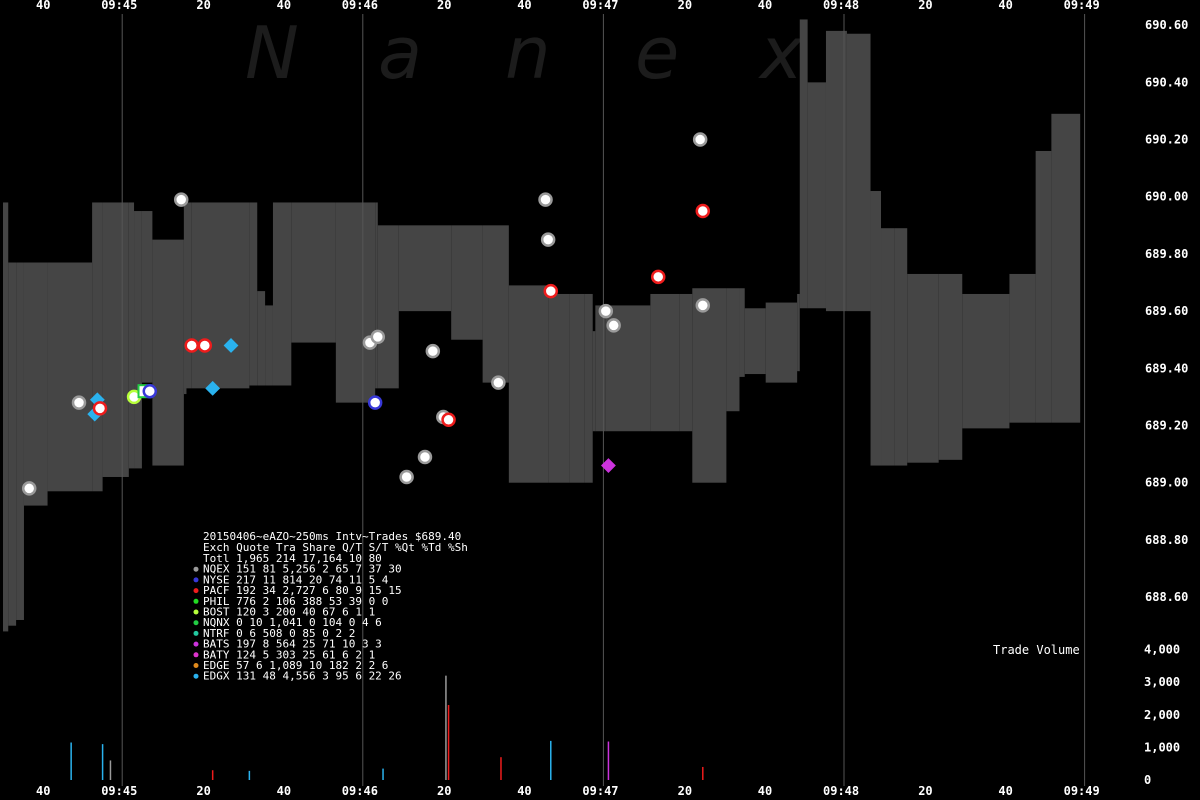  What do you see at coordinates (528, 53) in the screenshot?
I see `watermark-letter: n` at bounding box center [528, 53].